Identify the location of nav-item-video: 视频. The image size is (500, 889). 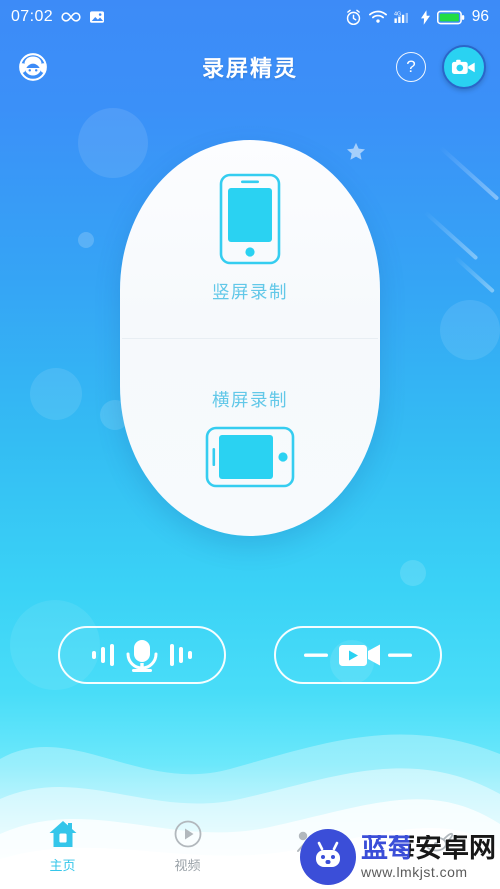
(187, 846).